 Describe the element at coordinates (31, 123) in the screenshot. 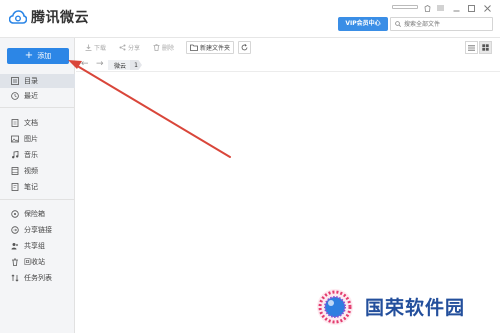

I see `sidebar-item-label: 文档` at that location.